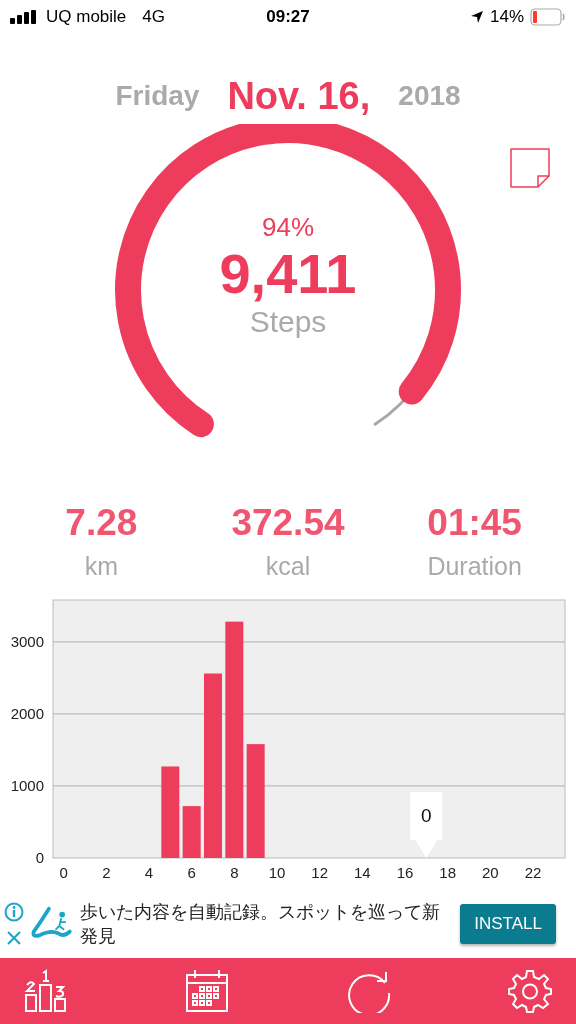  Describe the element at coordinates (490, 872) in the screenshot. I see `x-axis-label: 20` at that location.